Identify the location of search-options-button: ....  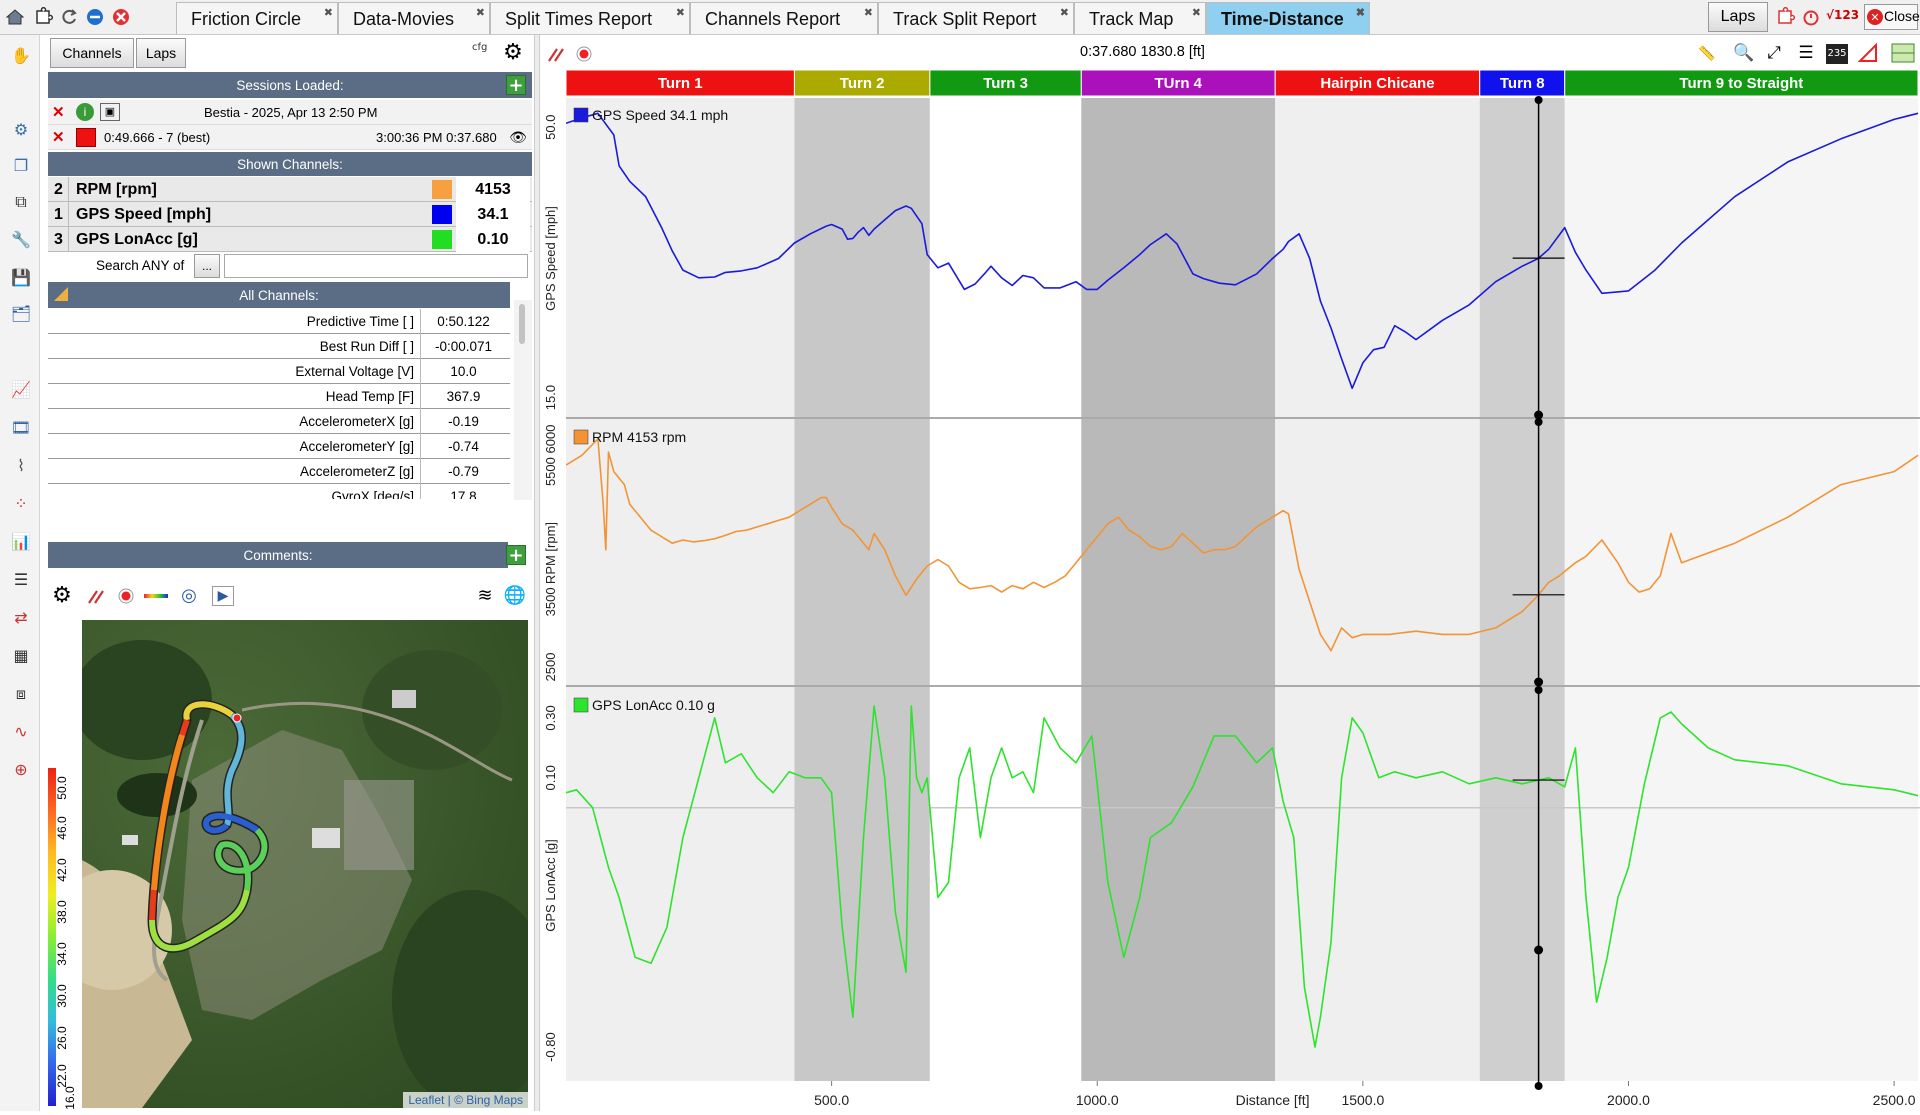
(207, 266).